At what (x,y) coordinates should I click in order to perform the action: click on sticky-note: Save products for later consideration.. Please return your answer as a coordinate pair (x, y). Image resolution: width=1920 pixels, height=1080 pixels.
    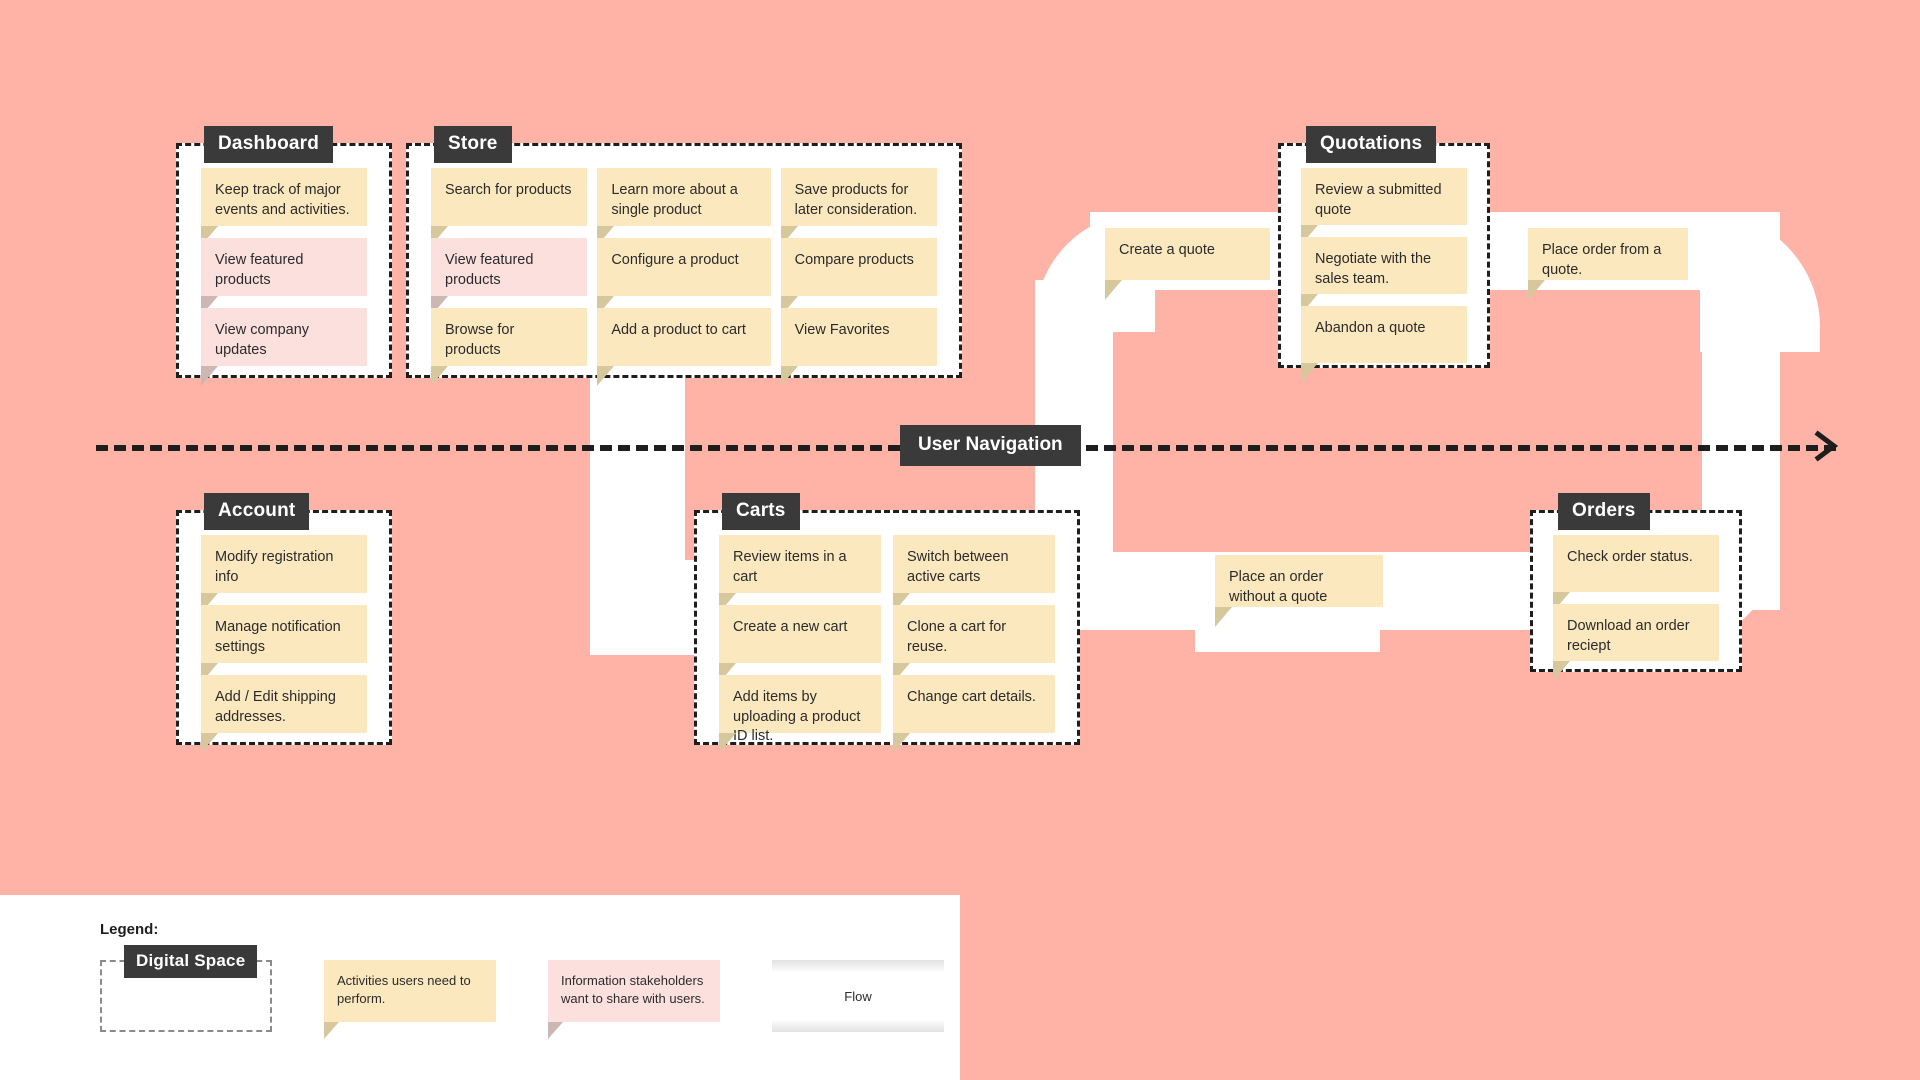
    Looking at the image, I should click on (858, 207).